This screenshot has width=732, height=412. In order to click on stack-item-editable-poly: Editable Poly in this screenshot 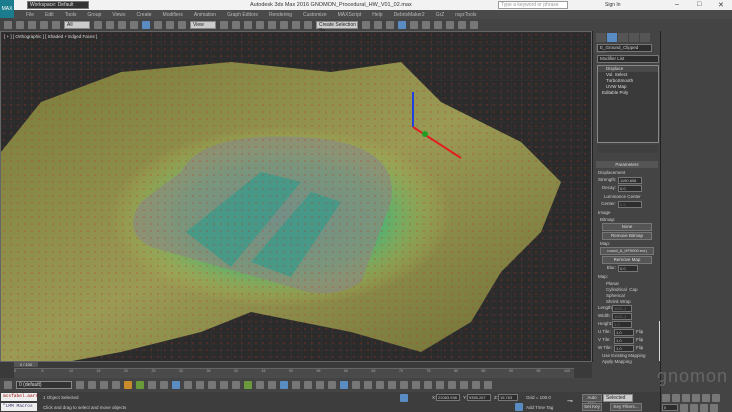, I will do `click(628, 93)`.